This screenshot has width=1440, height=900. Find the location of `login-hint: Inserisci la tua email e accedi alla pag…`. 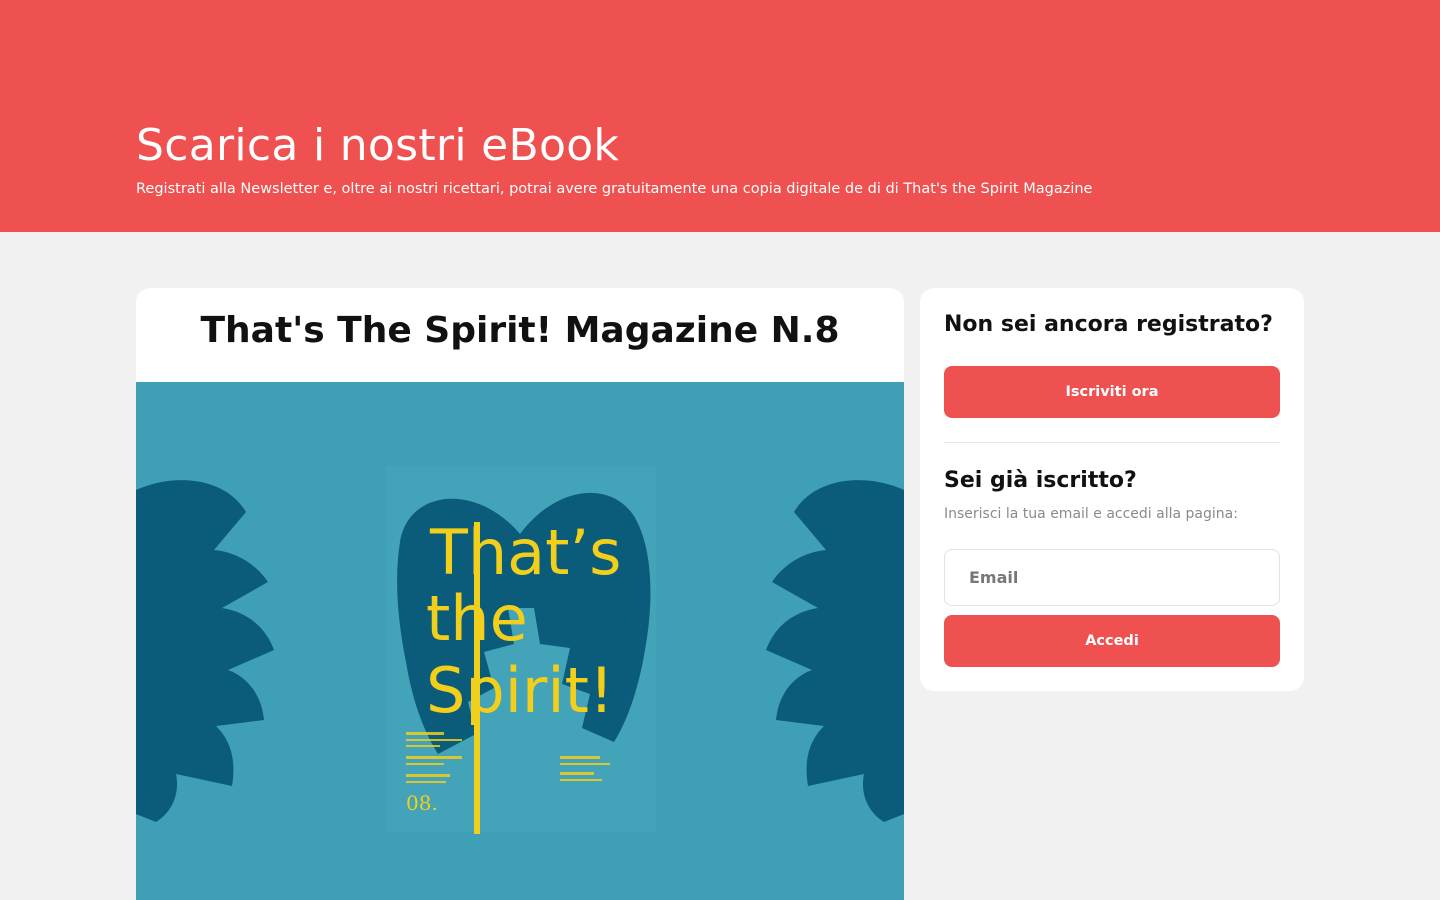

login-hint: Inserisci la tua email e accedi alla pag… is located at coordinates (1091, 514).